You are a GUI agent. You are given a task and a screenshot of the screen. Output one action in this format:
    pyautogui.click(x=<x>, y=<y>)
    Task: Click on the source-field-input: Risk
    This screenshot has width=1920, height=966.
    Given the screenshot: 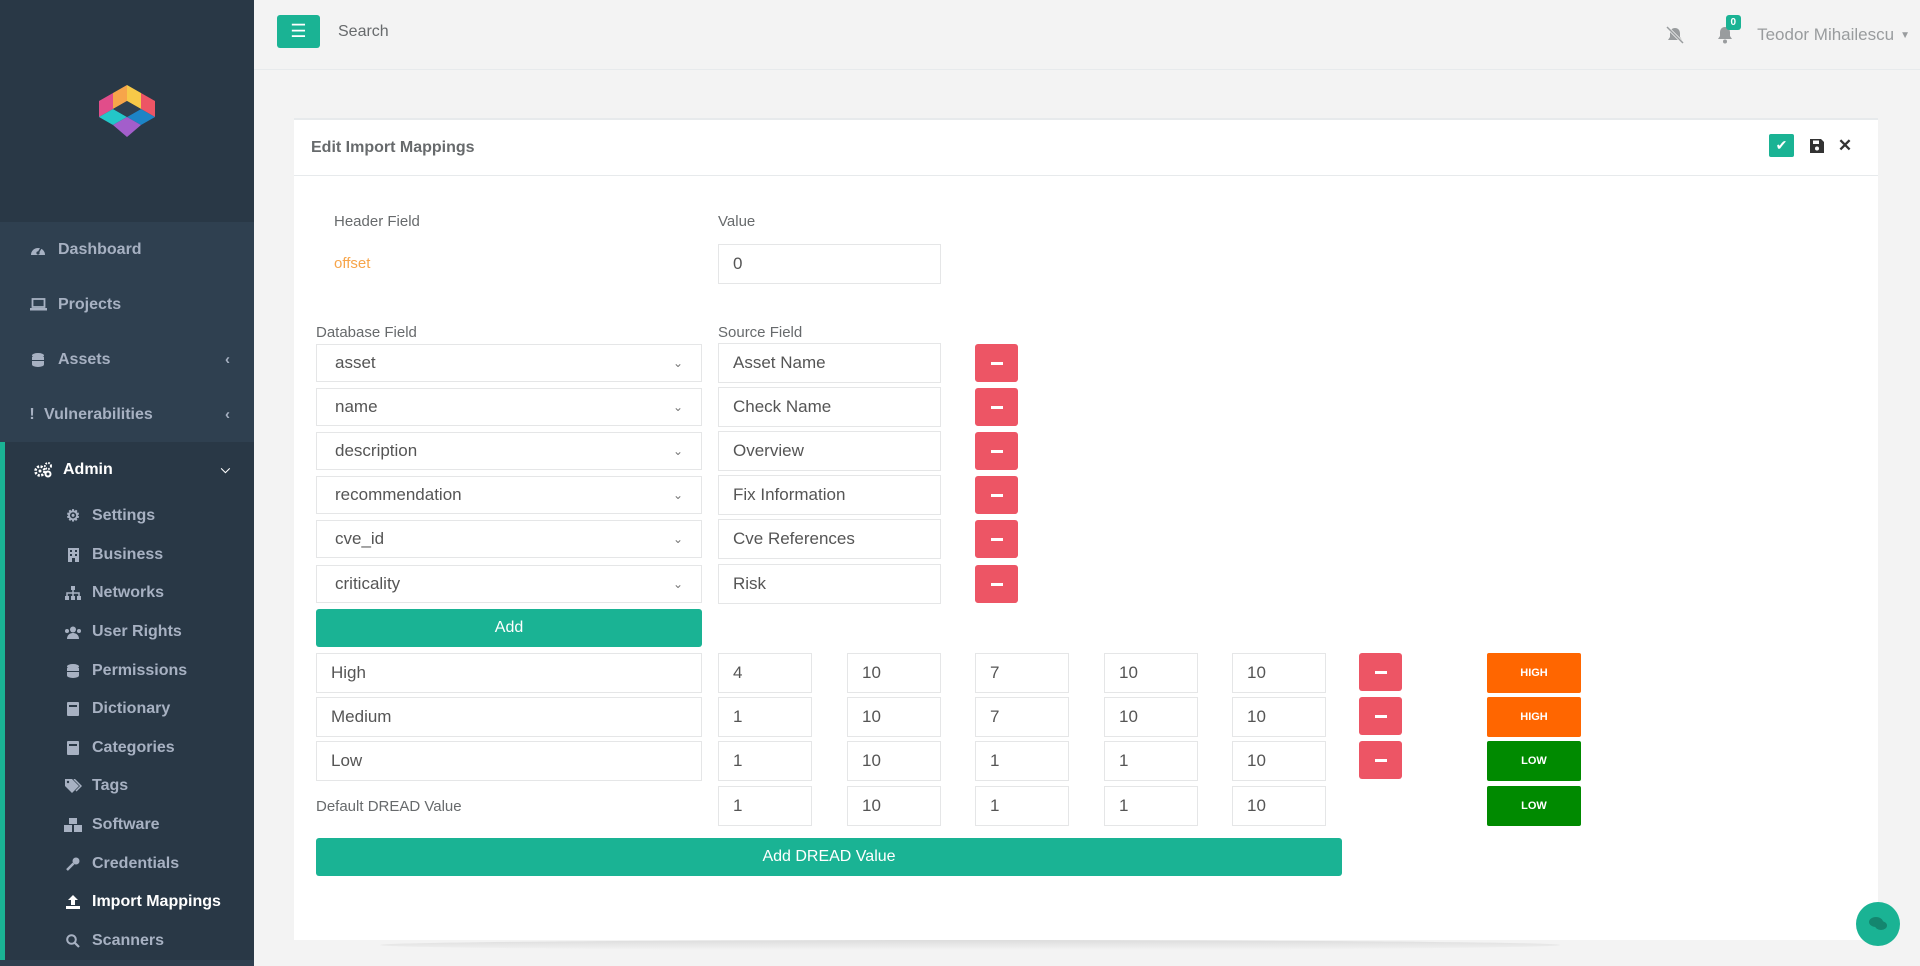 What is the action you would take?
    pyautogui.click(x=829, y=584)
    